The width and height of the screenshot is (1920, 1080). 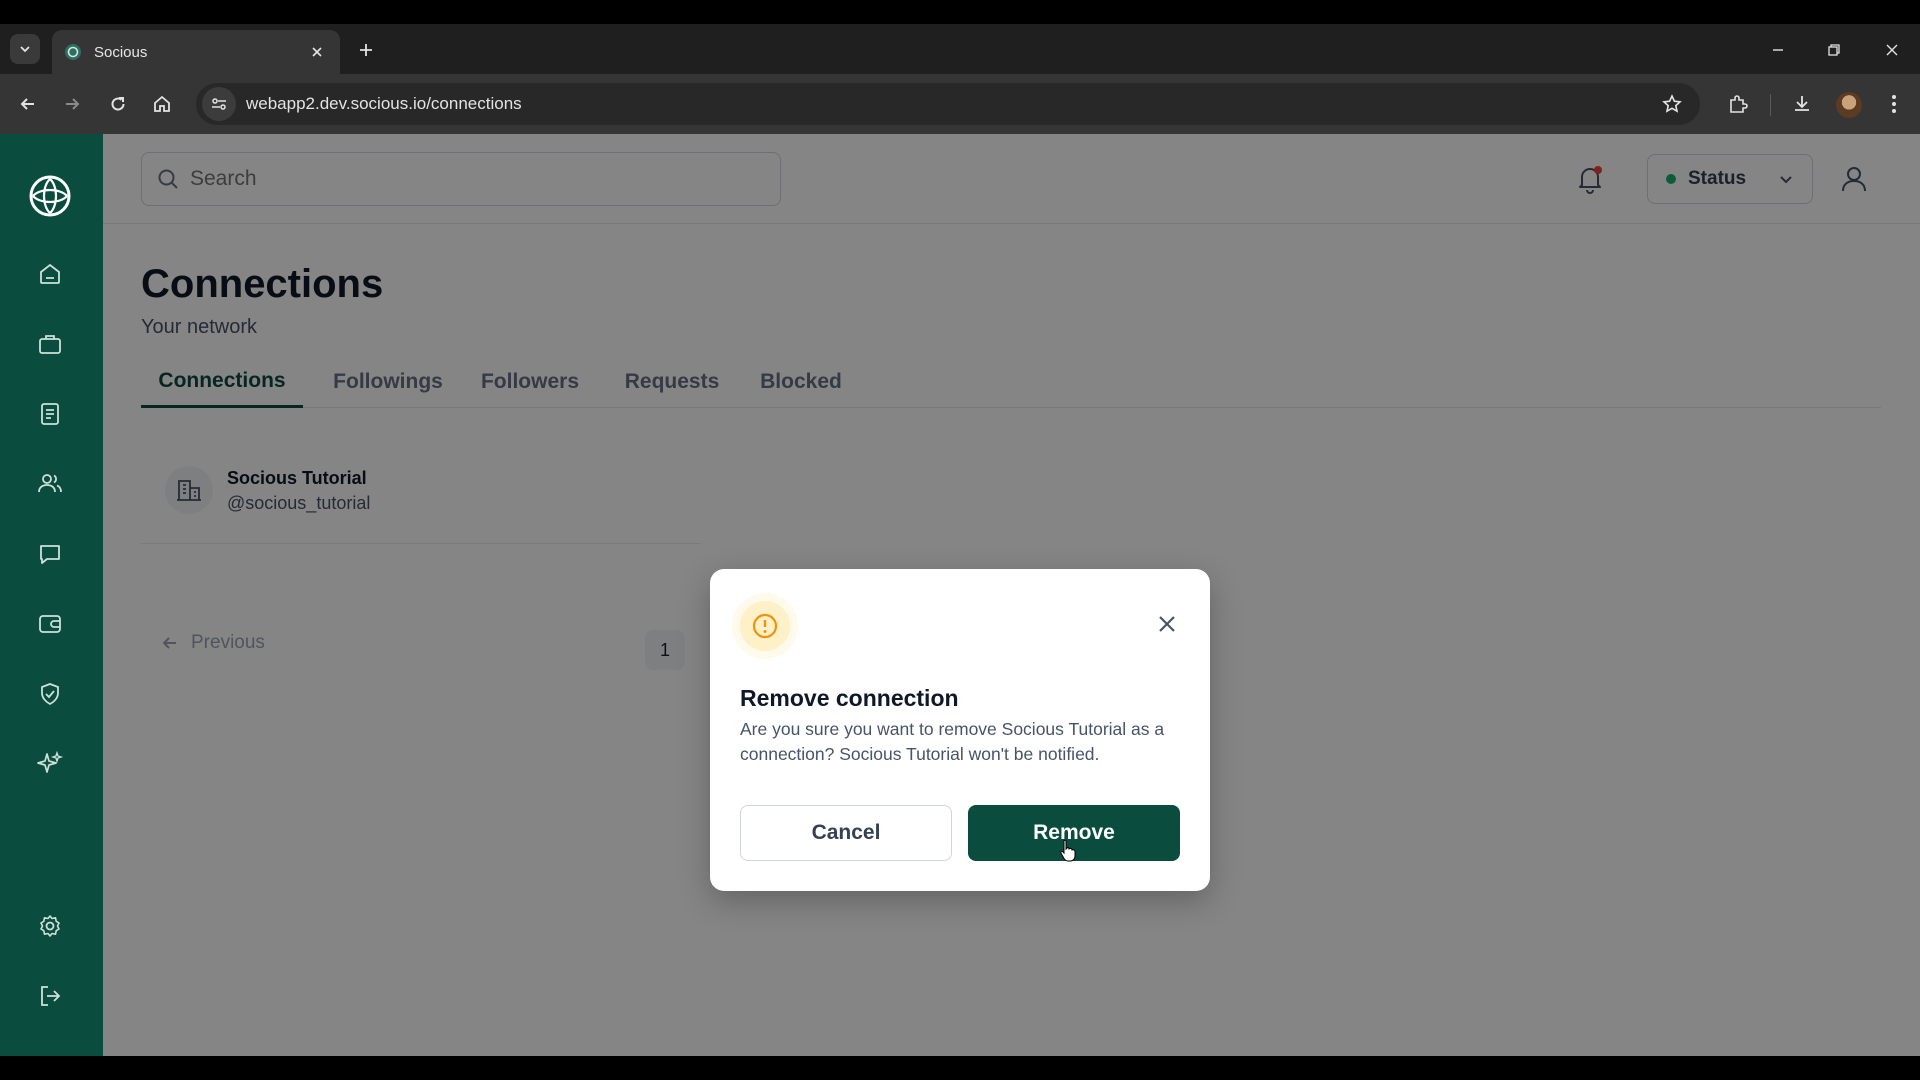 I want to click on users-icon, so click(x=50, y=483).